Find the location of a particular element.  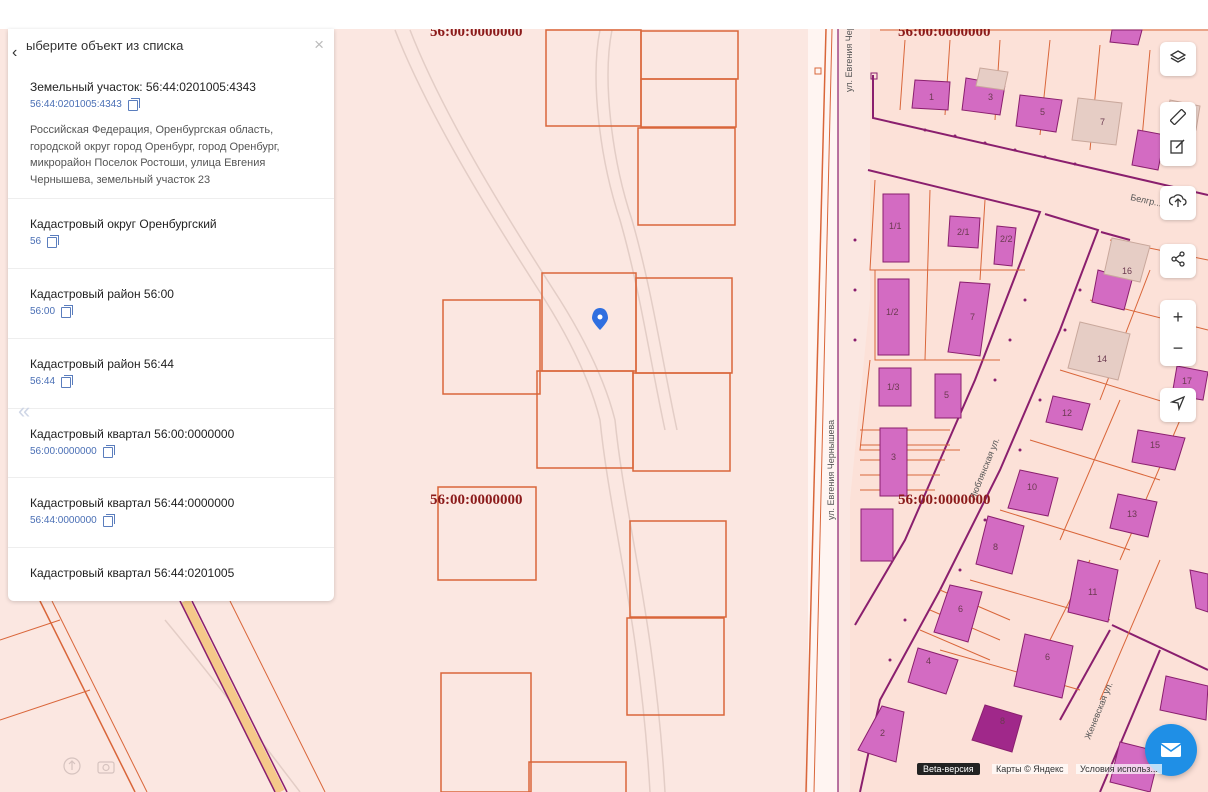

close-icon: × is located at coordinates (319, 45).